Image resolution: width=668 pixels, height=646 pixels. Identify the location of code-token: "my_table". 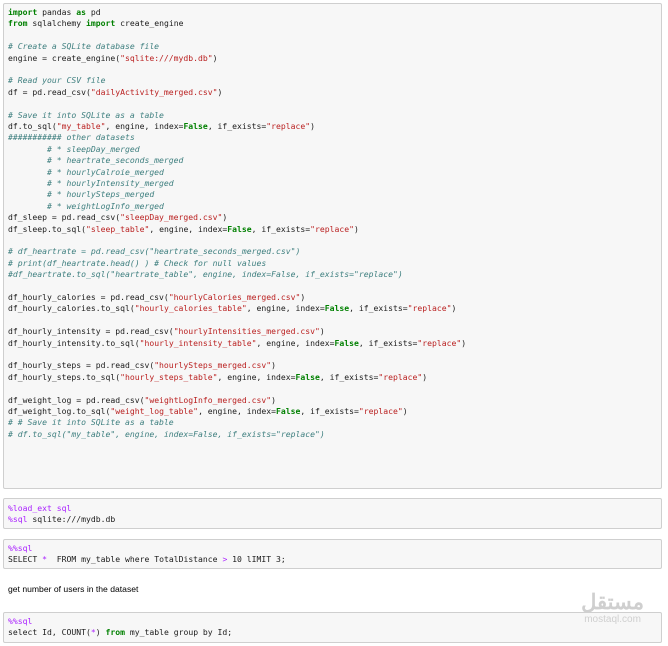
(81, 126).